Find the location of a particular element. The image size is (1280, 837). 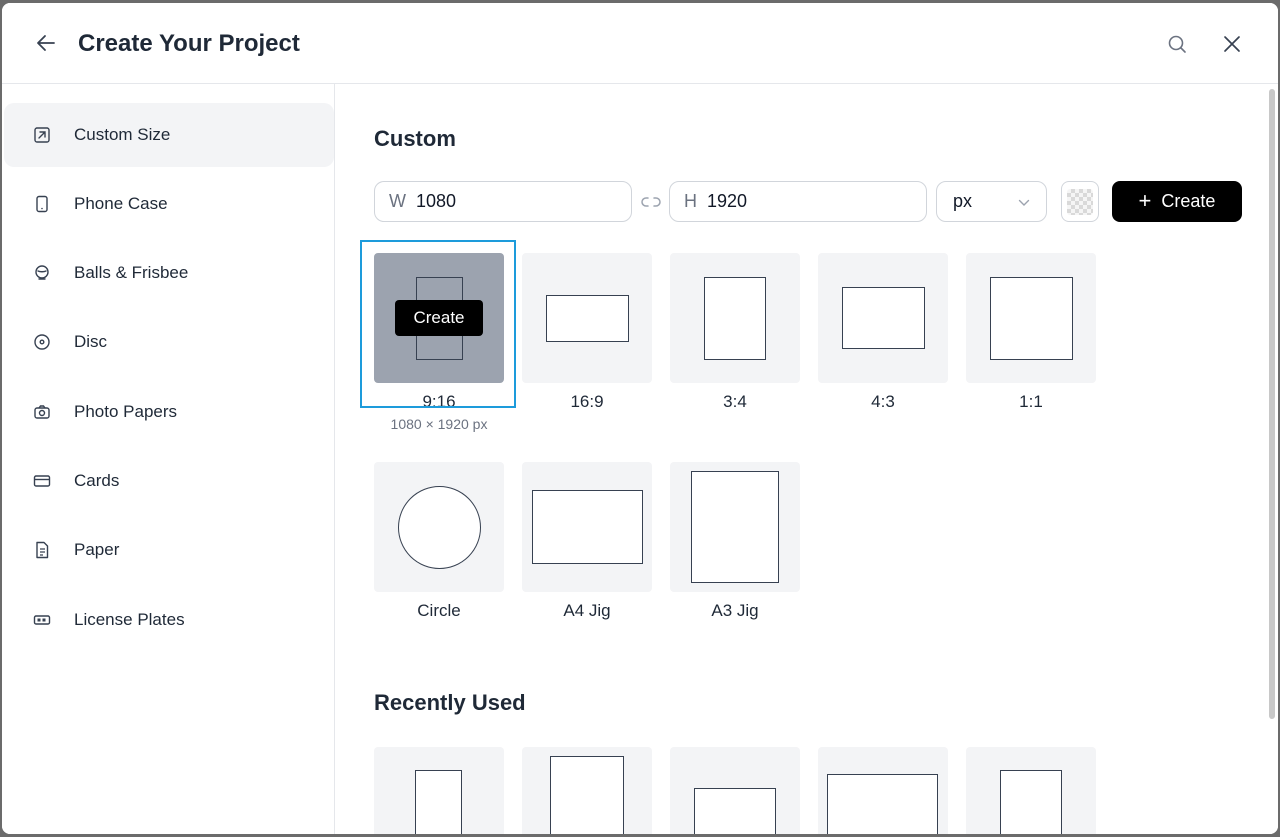

plus-icon: + is located at coordinates (1145, 200).